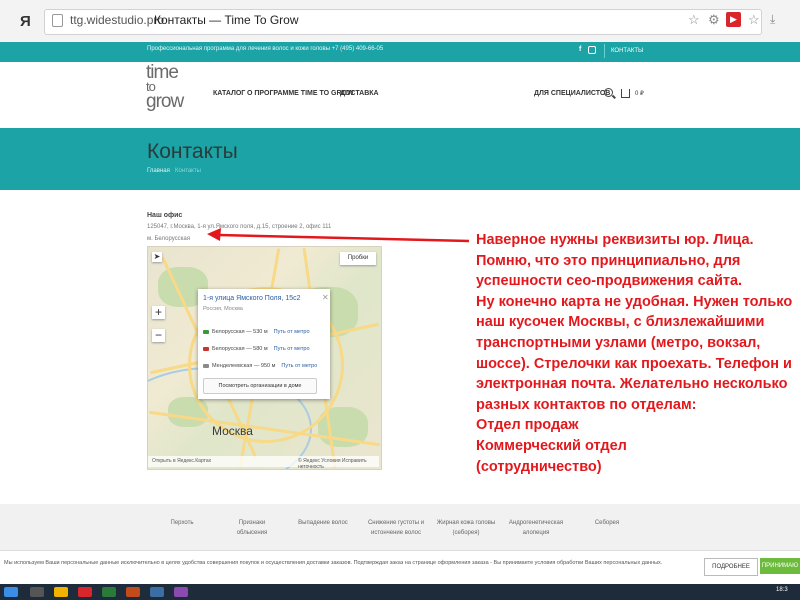  Describe the element at coordinates (607, 523) in the screenshot. I see `footer-link: Себорея` at that location.